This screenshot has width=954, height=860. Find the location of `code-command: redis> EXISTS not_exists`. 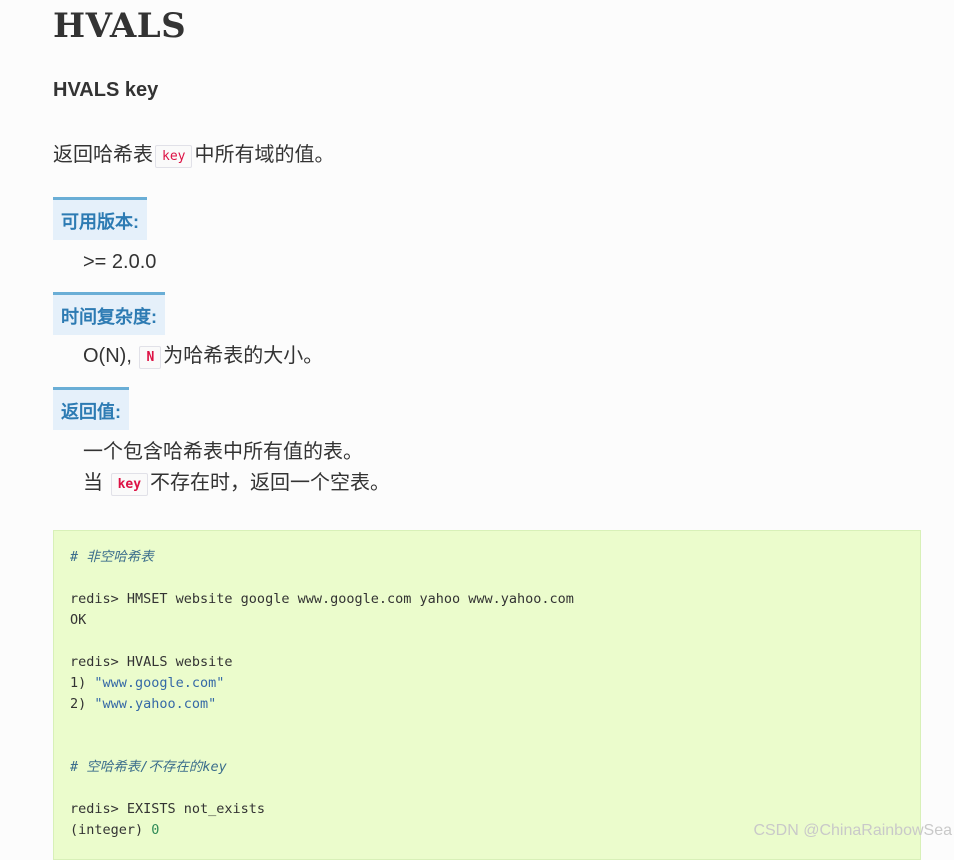

code-command: redis> EXISTS not_exists is located at coordinates (168, 809).